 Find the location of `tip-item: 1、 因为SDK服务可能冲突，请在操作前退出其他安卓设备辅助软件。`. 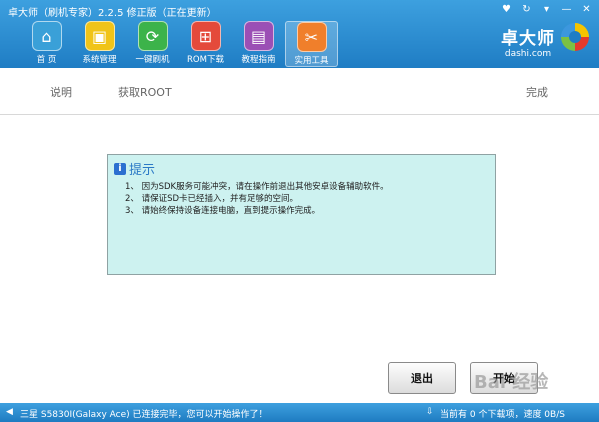

tip-item: 1、 因为SDK服务可能冲突，请在操作前退出其他安卓设备辅助软件。 is located at coordinates (257, 187).